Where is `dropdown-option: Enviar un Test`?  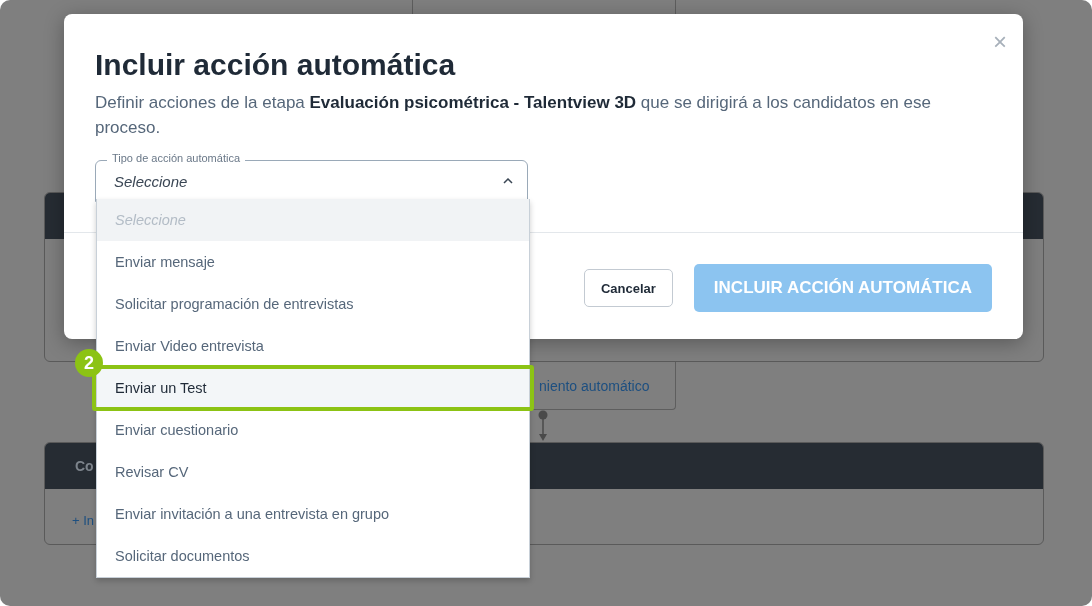 dropdown-option: Enviar un Test is located at coordinates (313, 388).